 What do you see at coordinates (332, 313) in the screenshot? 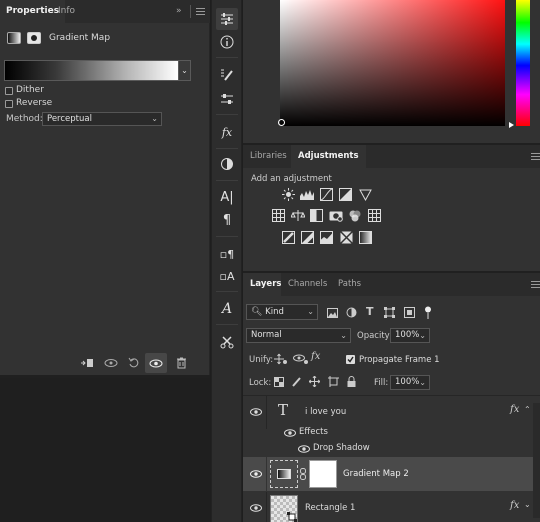
I see `filter-pixel-icon` at bounding box center [332, 313].